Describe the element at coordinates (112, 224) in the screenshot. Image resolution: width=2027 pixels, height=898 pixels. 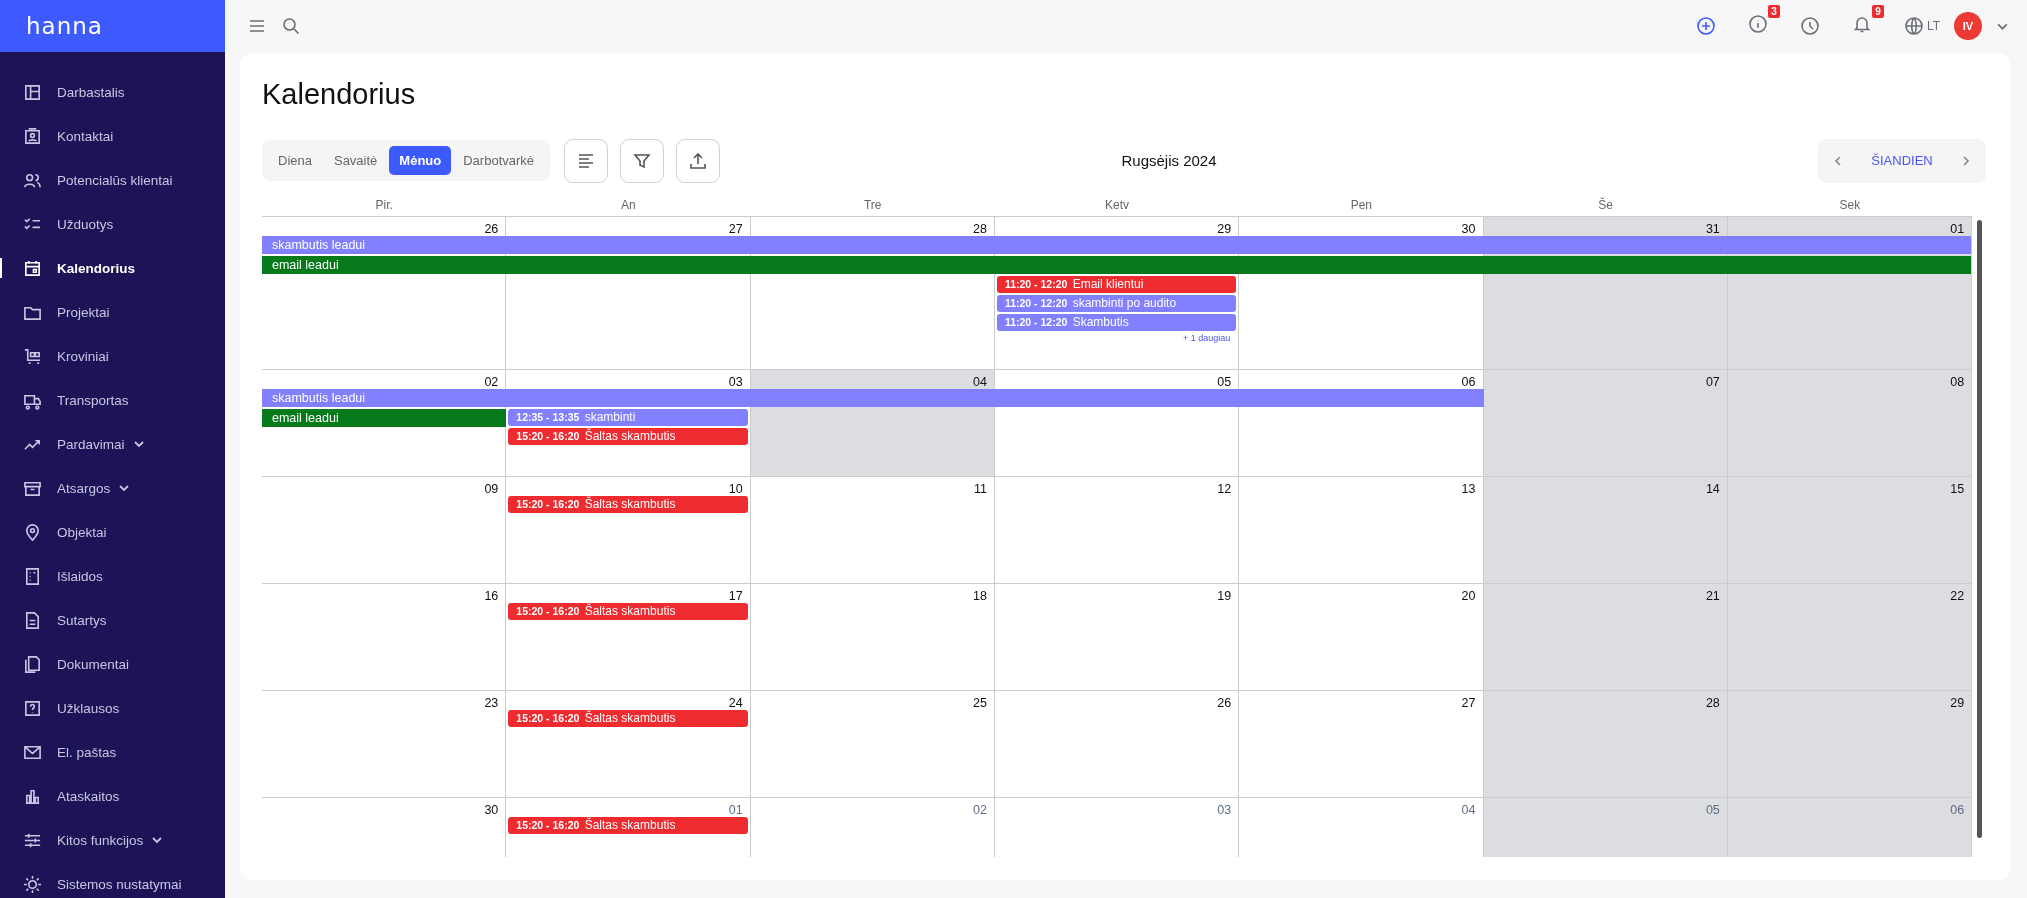
I see `sidebar-item: Užduotys` at that location.